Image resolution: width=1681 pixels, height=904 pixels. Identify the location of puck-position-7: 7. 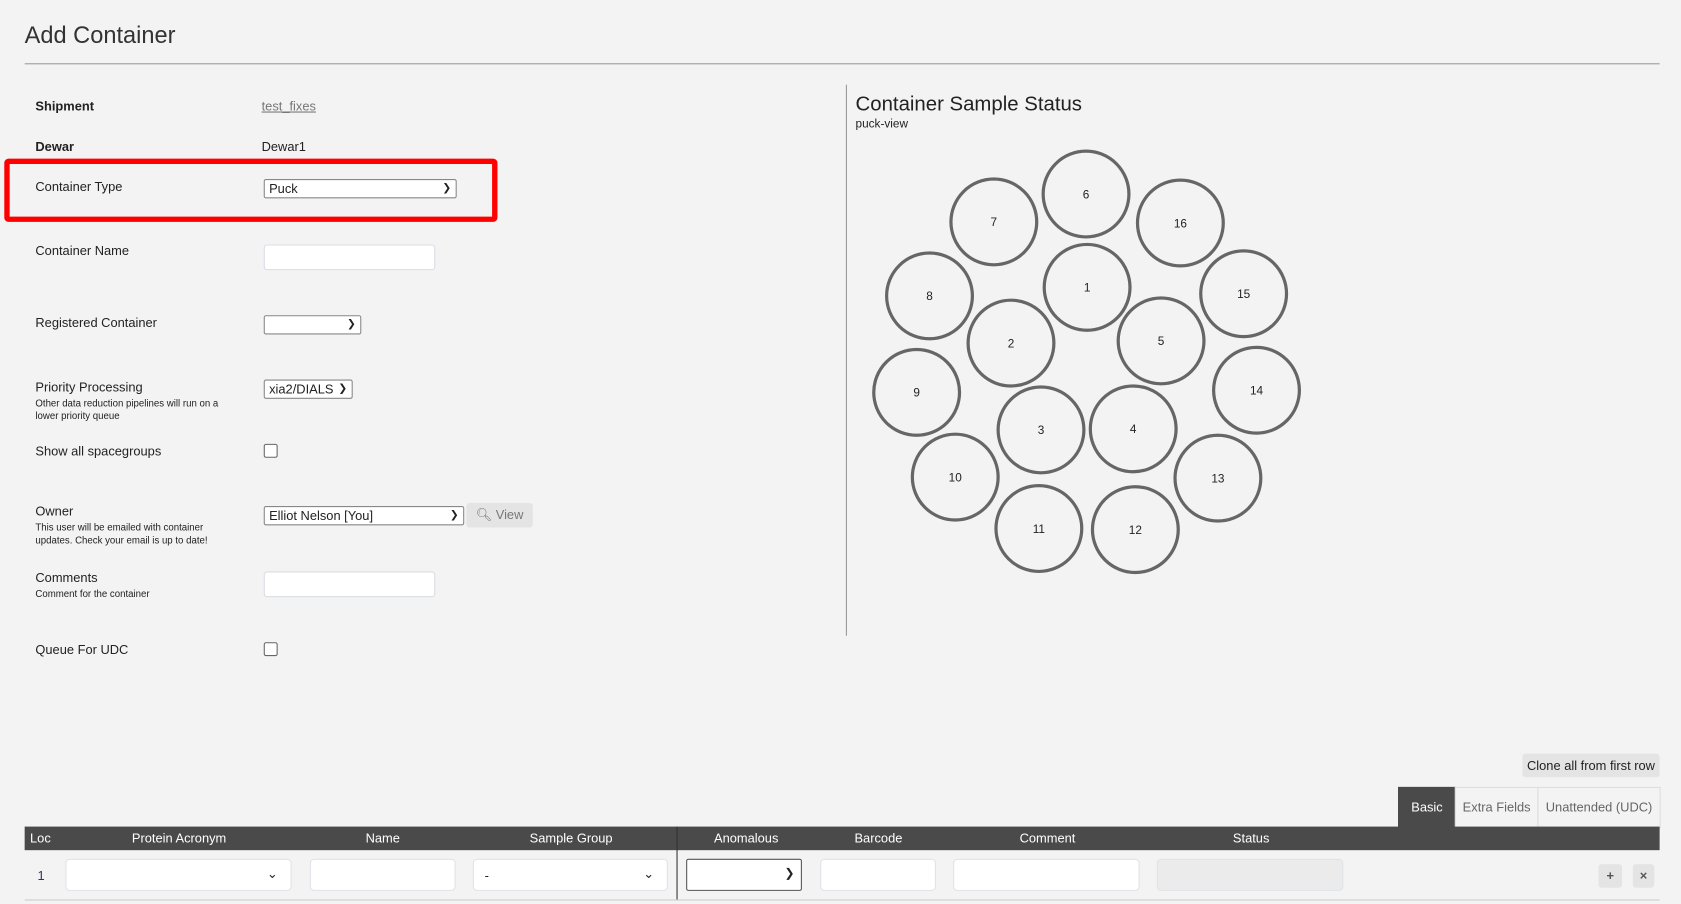
(994, 222).